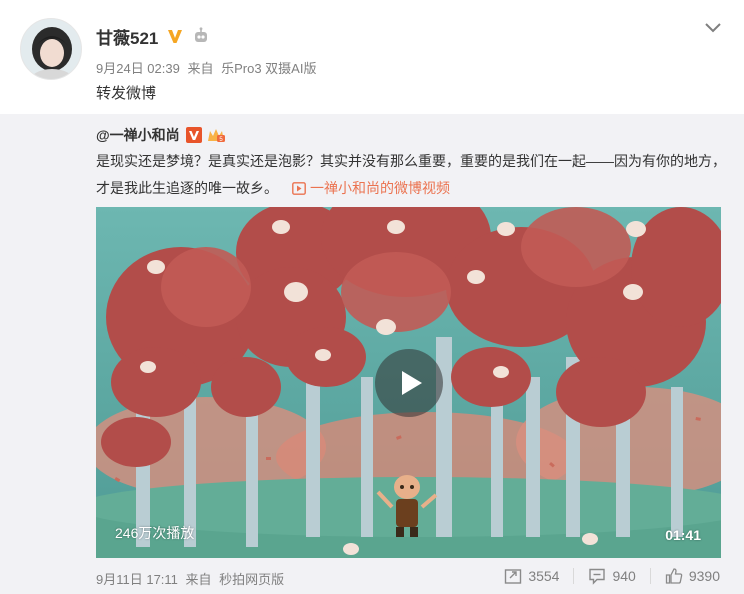 The height and width of the screenshot is (594, 744). I want to click on action-bar: 3554 940 9390, so click(612, 576).